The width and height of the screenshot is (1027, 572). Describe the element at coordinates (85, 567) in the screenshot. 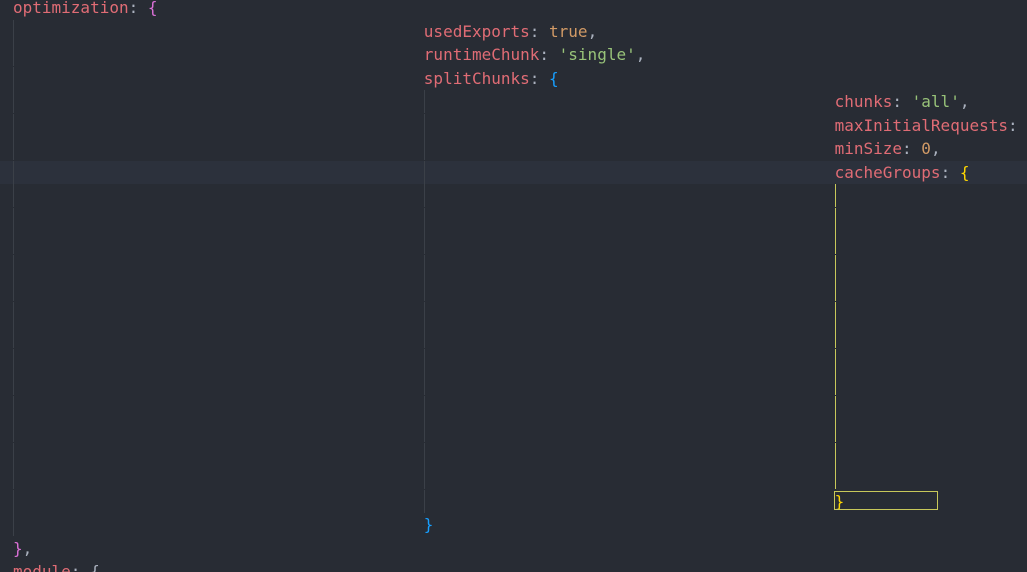

I see `code-token: : {` at that location.